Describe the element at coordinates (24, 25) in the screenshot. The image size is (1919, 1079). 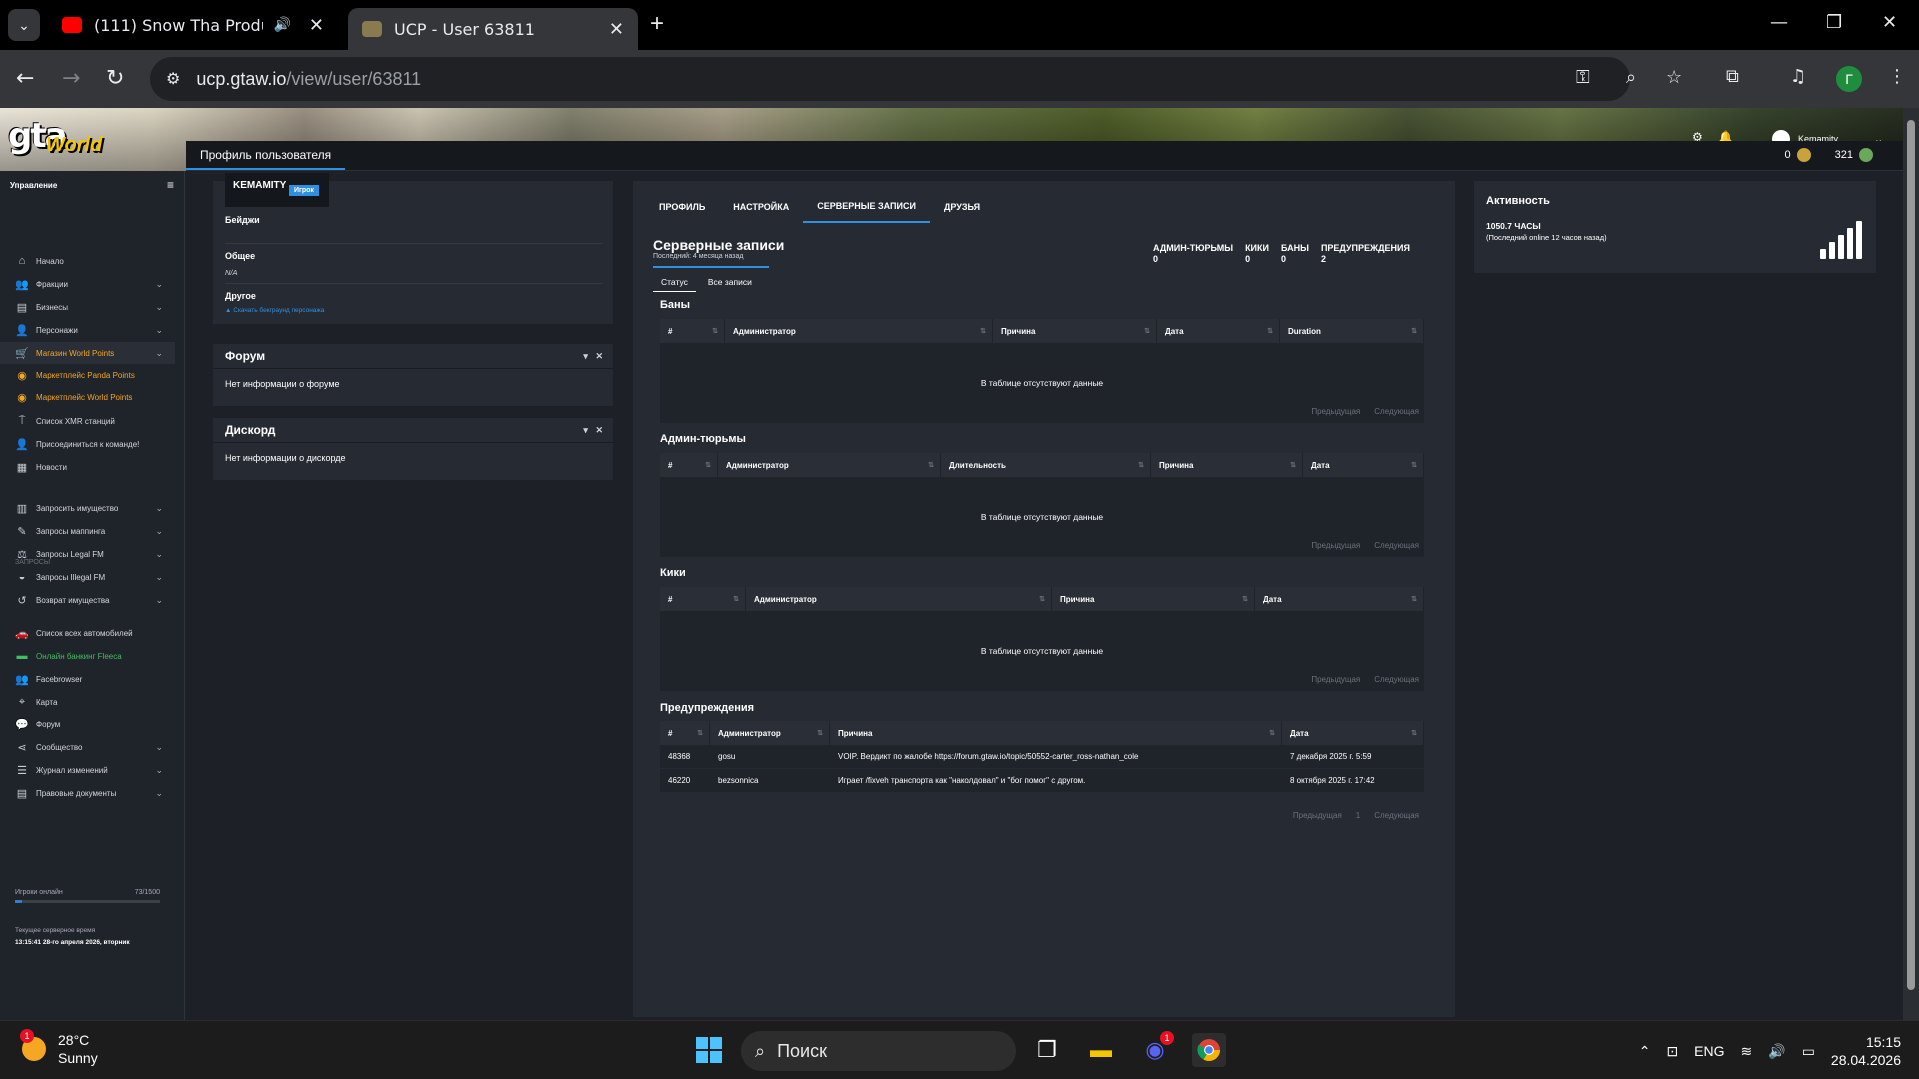
I see `tab-search-button: ⌄` at that location.